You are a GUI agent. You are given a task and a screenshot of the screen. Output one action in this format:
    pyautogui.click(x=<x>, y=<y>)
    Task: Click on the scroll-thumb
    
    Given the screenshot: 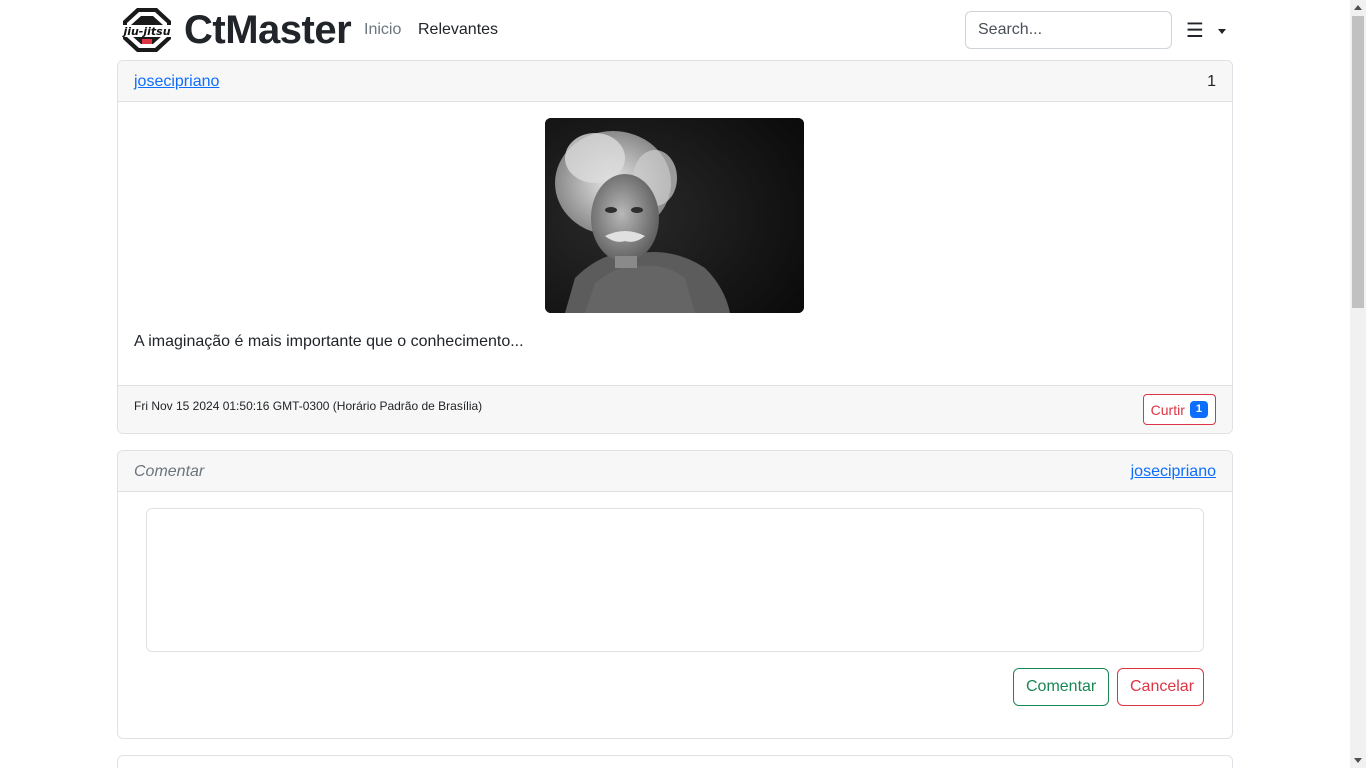 What is the action you would take?
    pyautogui.click(x=1358, y=162)
    